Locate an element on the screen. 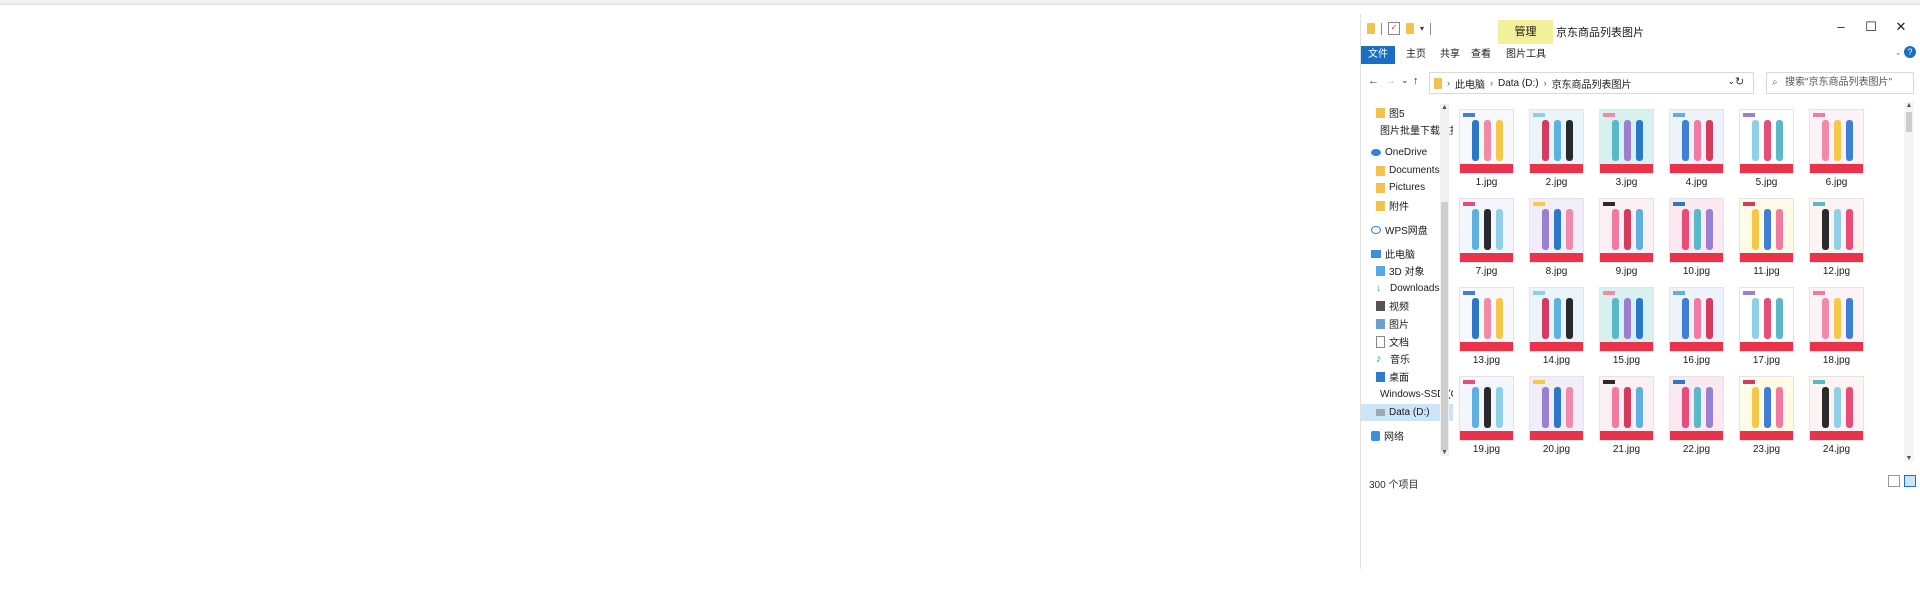 This screenshot has width=1920, height=604. file-item: 11.jpg is located at coordinates (1766, 237).